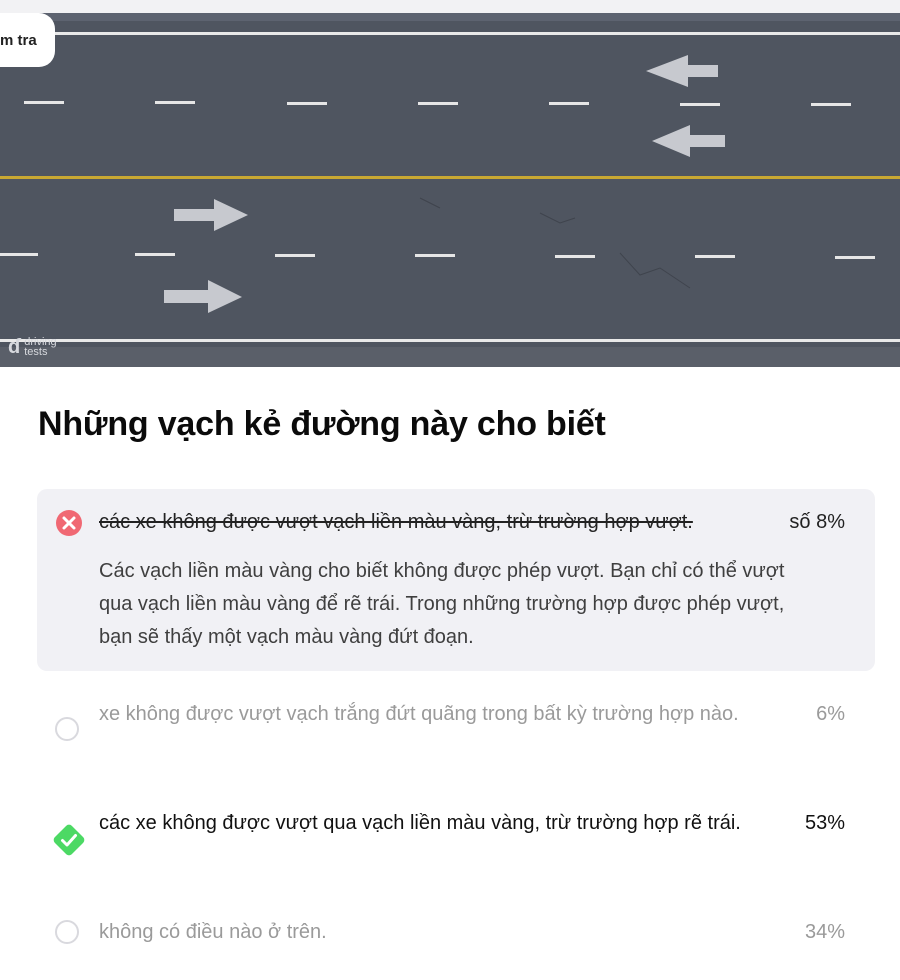 Image resolution: width=900 pixels, height=980 pixels. What do you see at coordinates (824, 932) in the screenshot?
I see `answer-percent: 34%` at bounding box center [824, 932].